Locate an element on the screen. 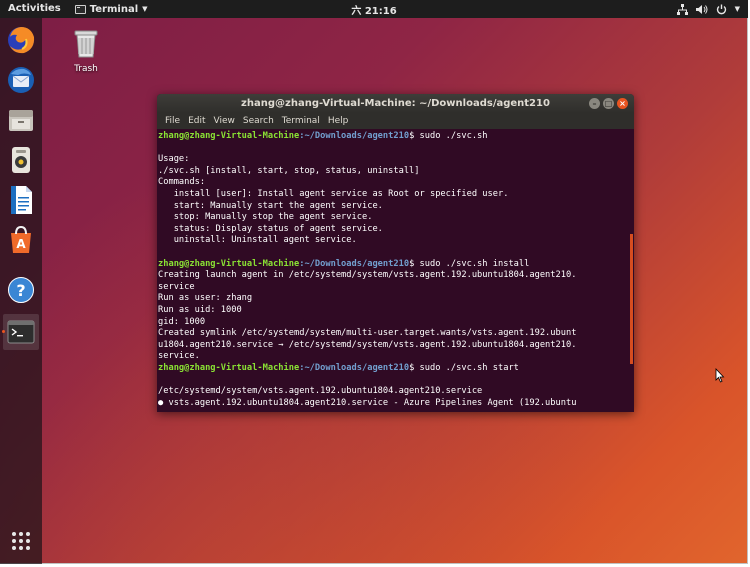 This screenshot has height=567, width=750. app-menu-button: Terminal ▼ is located at coordinates (111, 9).